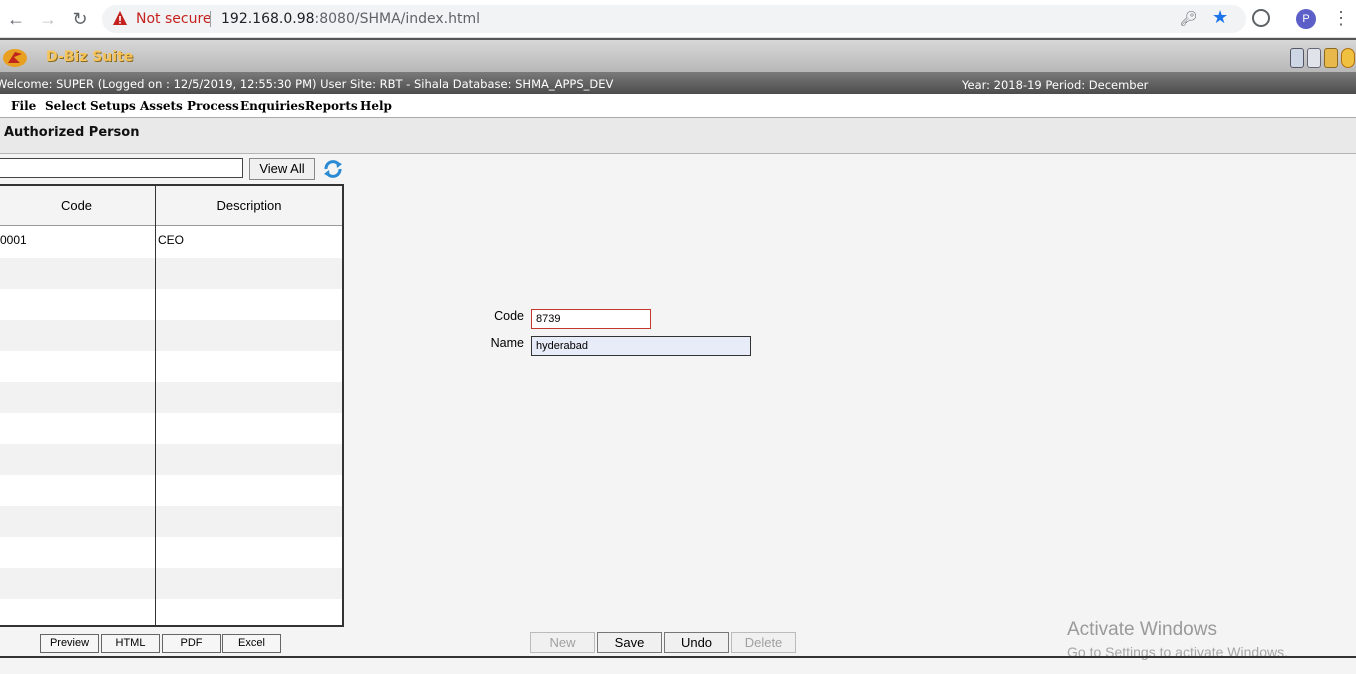  What do you see at coordinates (562, 642) in the screenshot?
I see `new-button: New` at bounding box center [562, 642].